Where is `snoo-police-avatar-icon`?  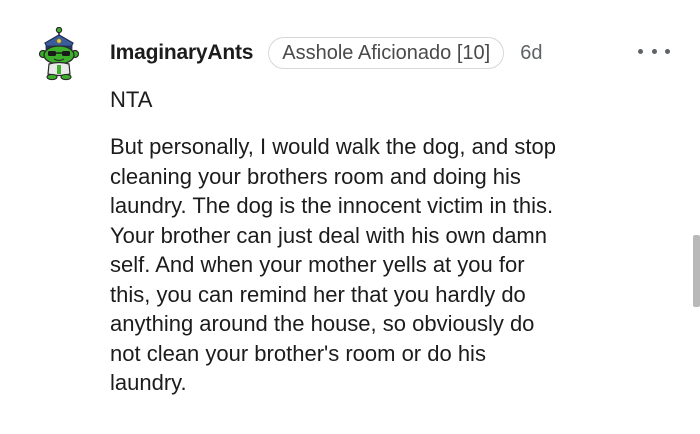 snoo-police-avatar-icon is located at coordinates (59, 54).